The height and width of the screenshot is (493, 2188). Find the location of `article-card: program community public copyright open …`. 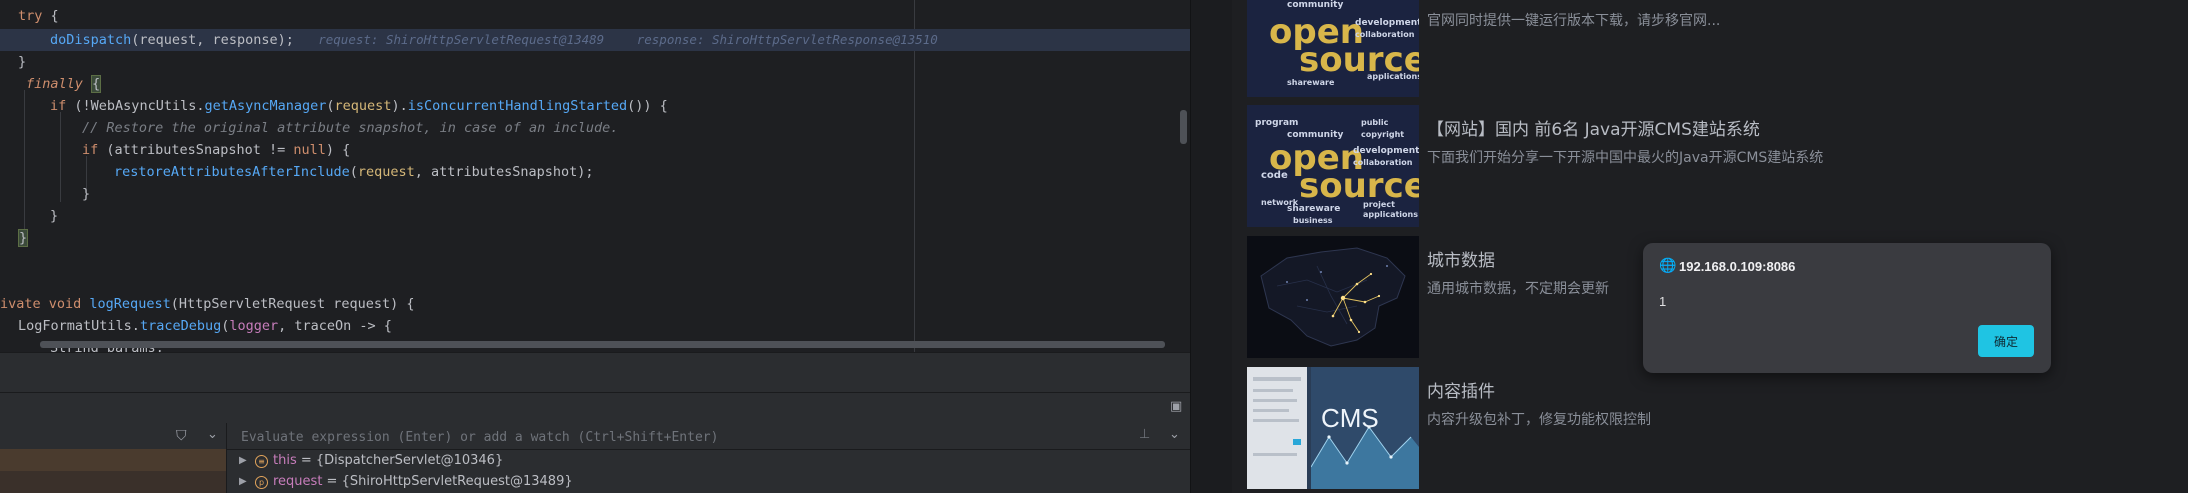

article-card: program community public copyright open … is located at coordinates (1717, 166).